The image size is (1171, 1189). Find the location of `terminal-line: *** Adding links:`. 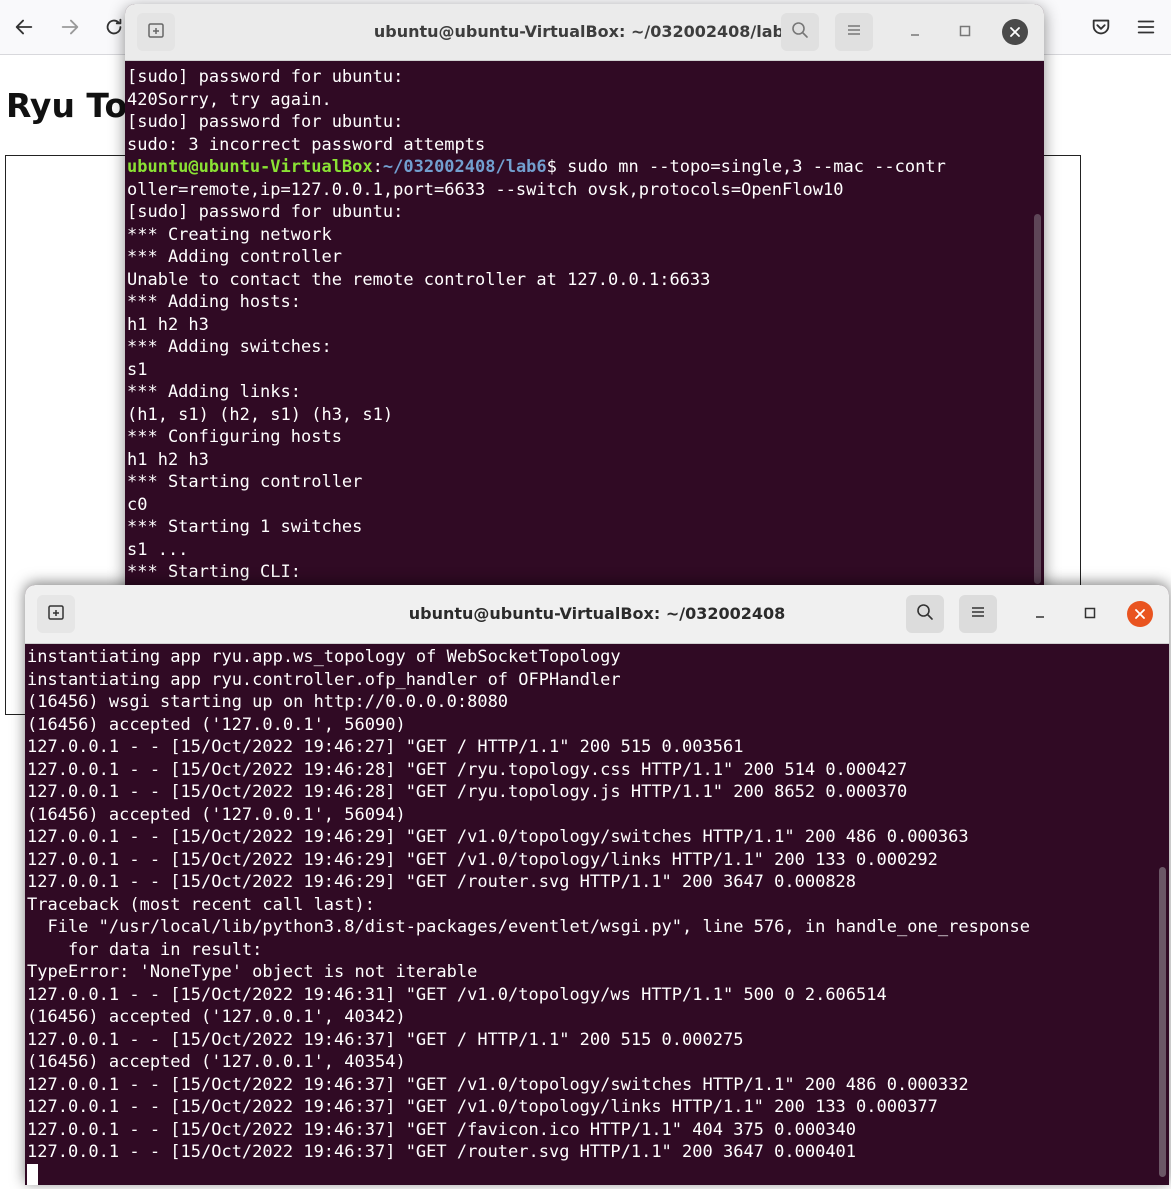

terminal-line: *** Adding links: is located at coordinates (214, 392).